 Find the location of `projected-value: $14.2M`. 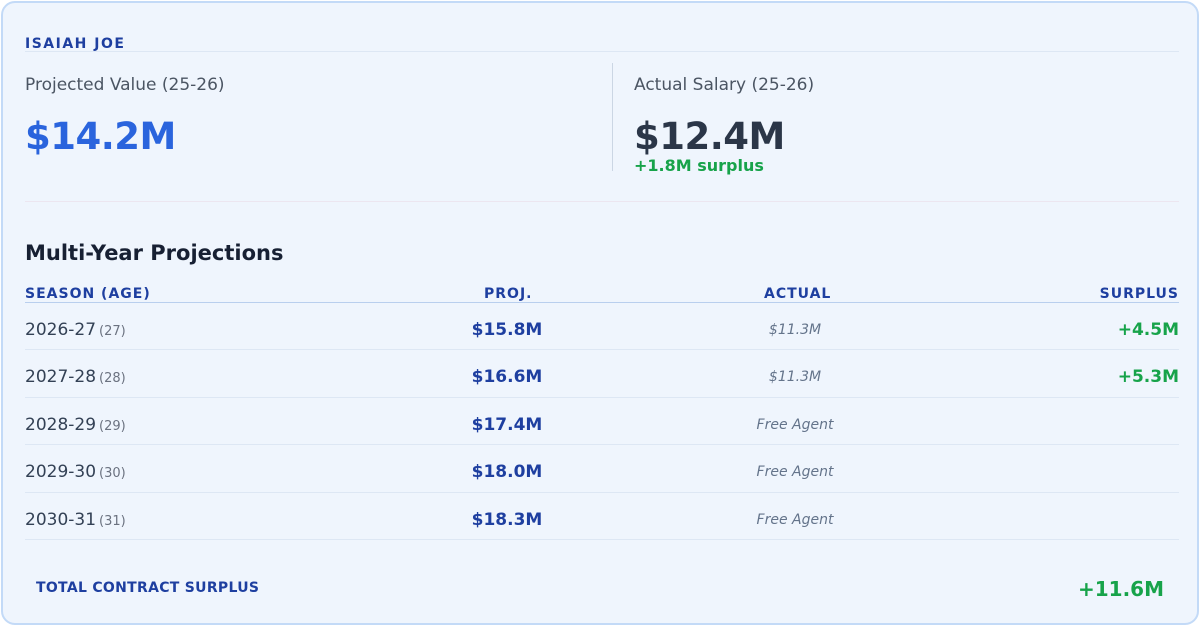

projected-value: $14.2M is located at coordinates (100, 136).